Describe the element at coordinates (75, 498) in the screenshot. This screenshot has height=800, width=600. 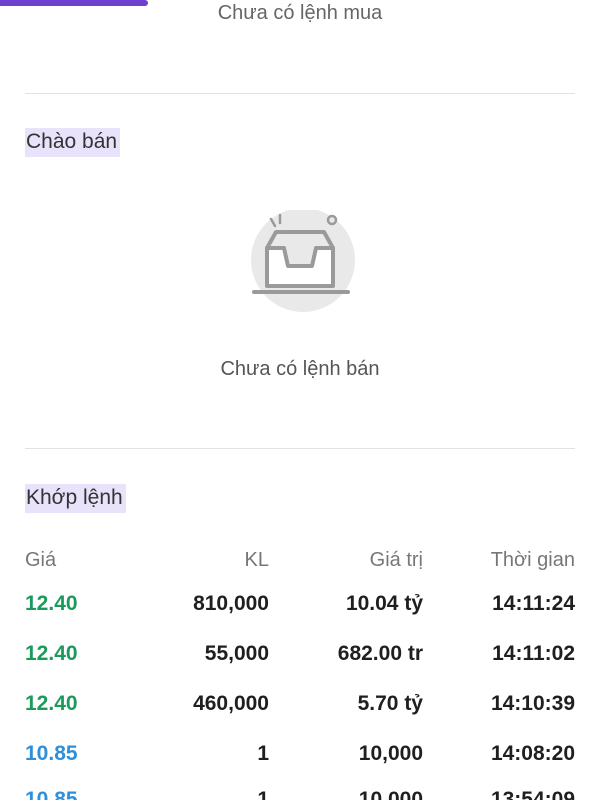
I see `matched-orders-title: Khớp lệnh` at that location.